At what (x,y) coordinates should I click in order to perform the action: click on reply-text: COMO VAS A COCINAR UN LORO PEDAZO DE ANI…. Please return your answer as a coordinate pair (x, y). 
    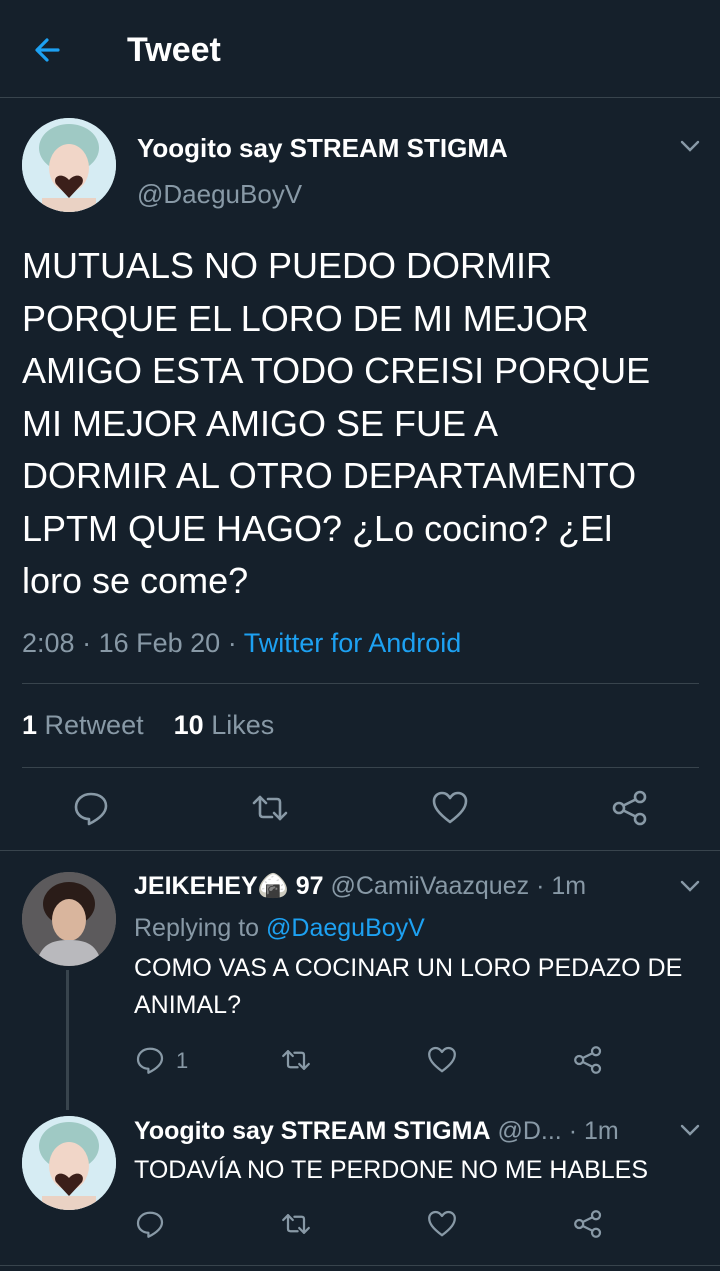
    Looking at the image, I should click on (408, 986).